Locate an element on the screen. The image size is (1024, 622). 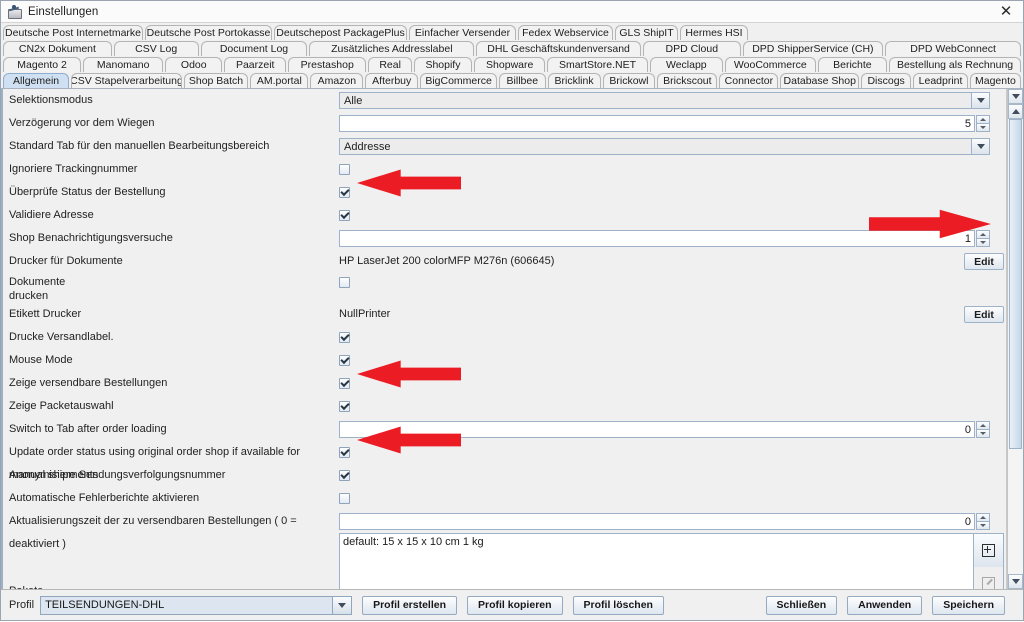
tab-hermes-hsi: Hermes HSI is located at coordinates (714, 32).